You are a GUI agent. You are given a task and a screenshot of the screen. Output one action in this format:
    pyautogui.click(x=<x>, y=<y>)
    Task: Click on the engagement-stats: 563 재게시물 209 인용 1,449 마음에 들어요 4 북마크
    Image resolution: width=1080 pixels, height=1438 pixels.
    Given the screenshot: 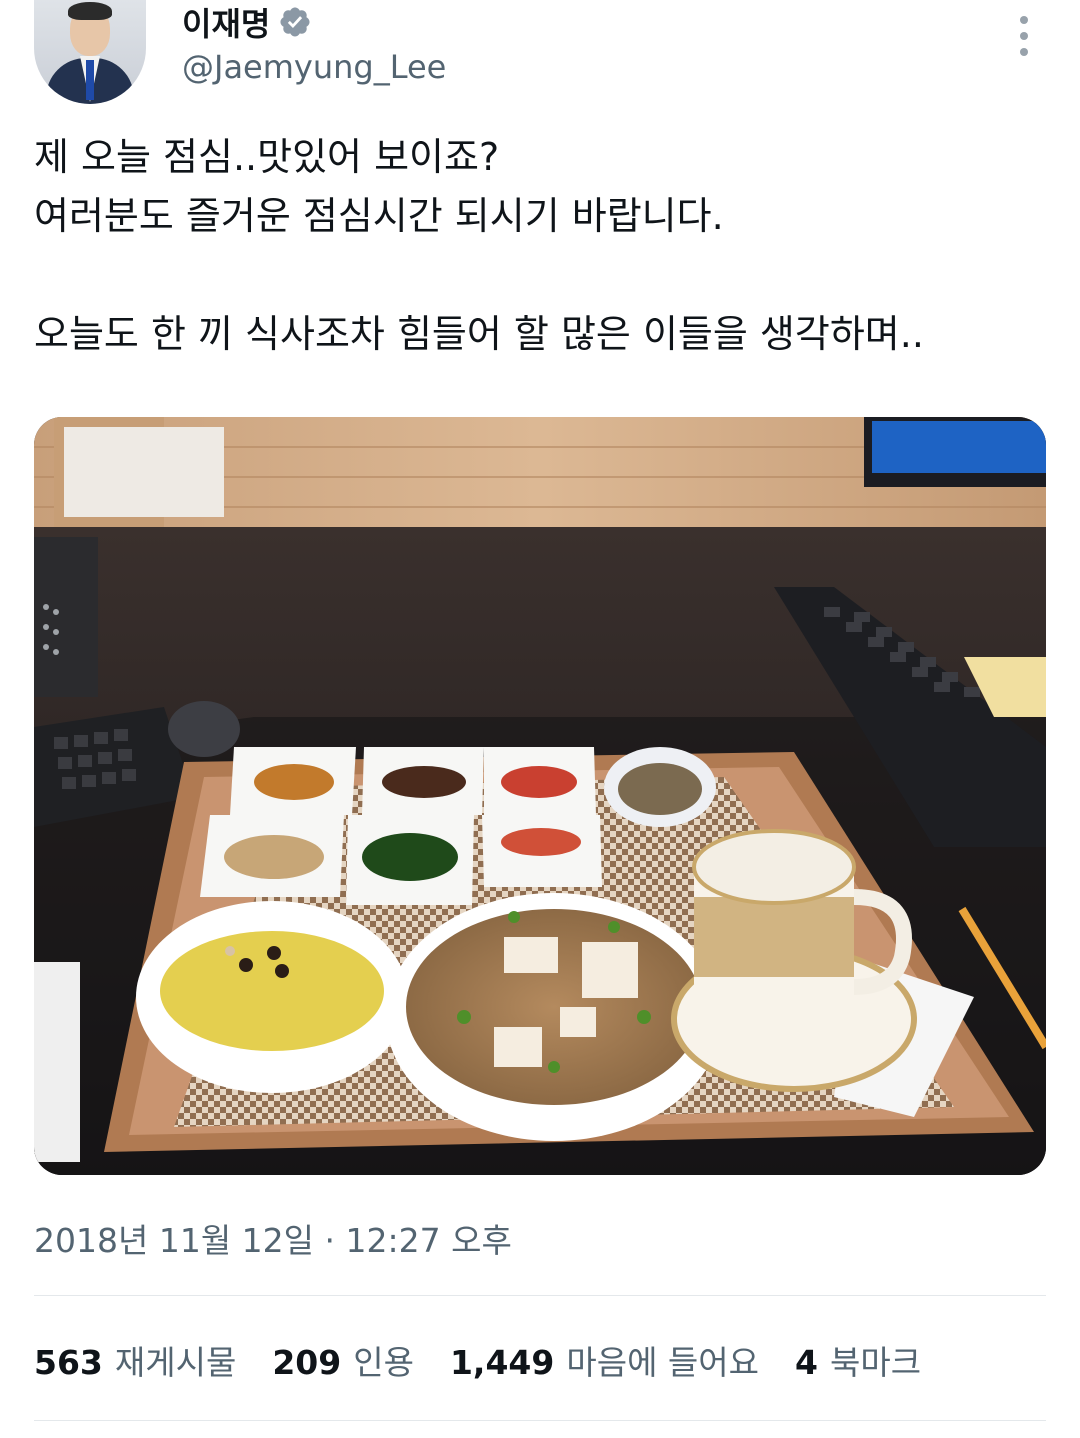 What is the action you would take?
    pyautogui.click(x=495, y=1360)
    